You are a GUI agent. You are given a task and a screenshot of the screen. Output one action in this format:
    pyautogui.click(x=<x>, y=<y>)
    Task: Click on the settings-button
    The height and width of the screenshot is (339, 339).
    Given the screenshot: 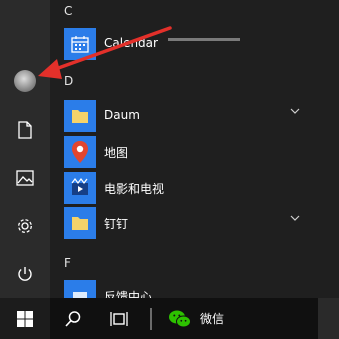 What is the action you would take?
    pyautogui.click(x=25, y=226)
    